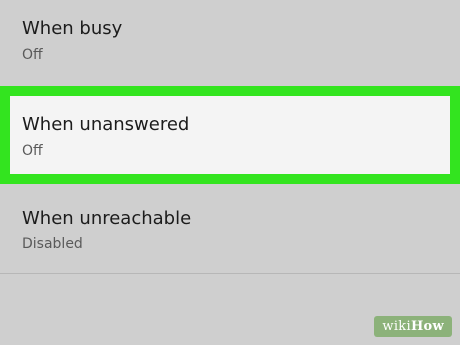 The width and height of the screenshot is (460, 345). Describe the element at coordinates (106, 124) in the screenshot. I see `setting-title: When unanswered` at that location.